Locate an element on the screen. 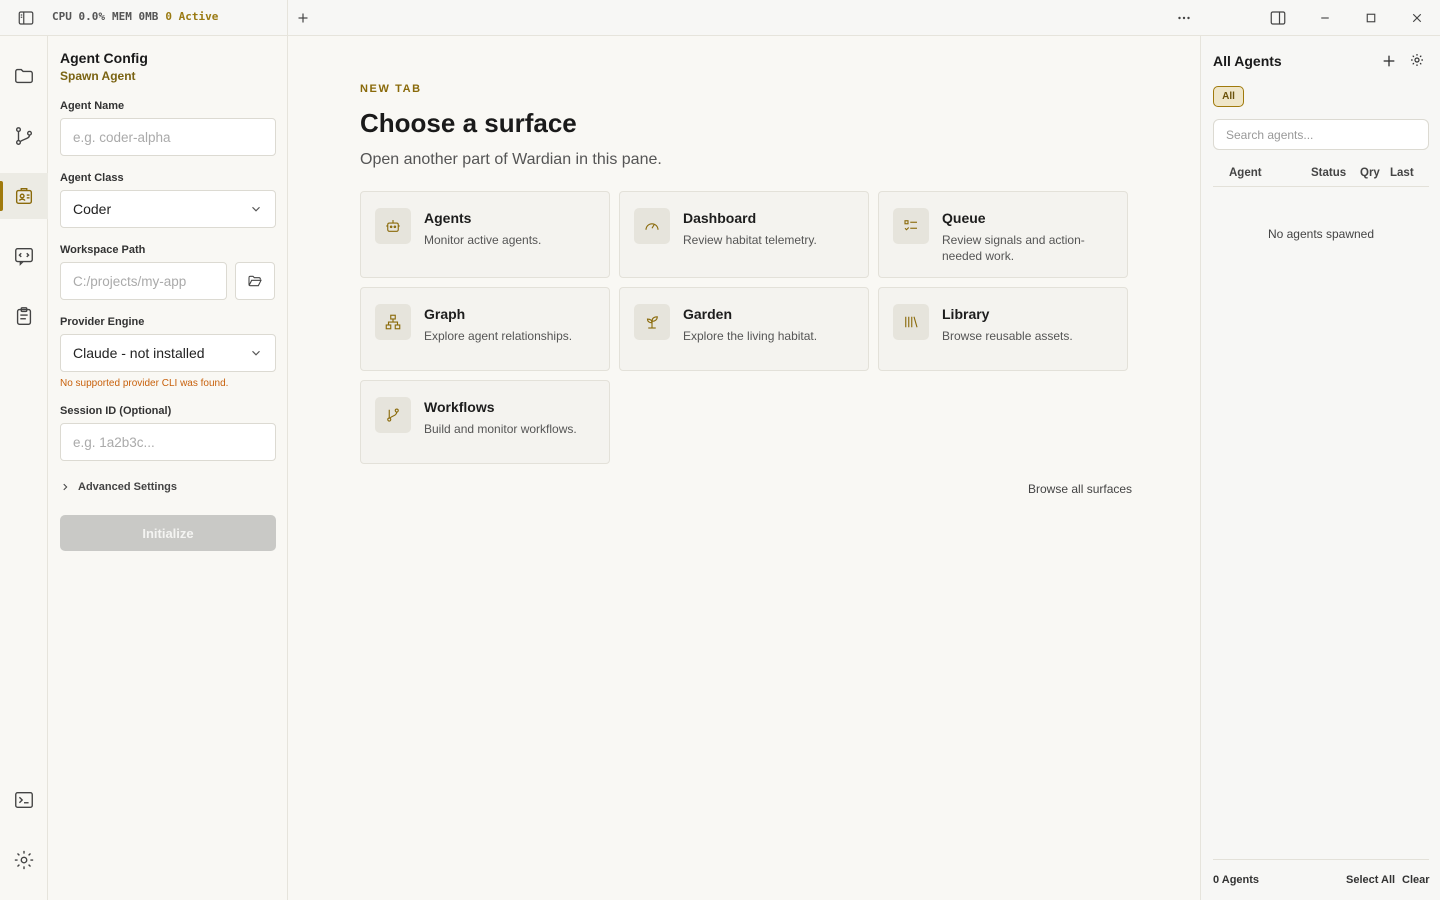 This screenshot has height=900, width=1440. title-bar: CPU 0.0% MEM 0MB 0 Active is located at coordinates (720, 18).